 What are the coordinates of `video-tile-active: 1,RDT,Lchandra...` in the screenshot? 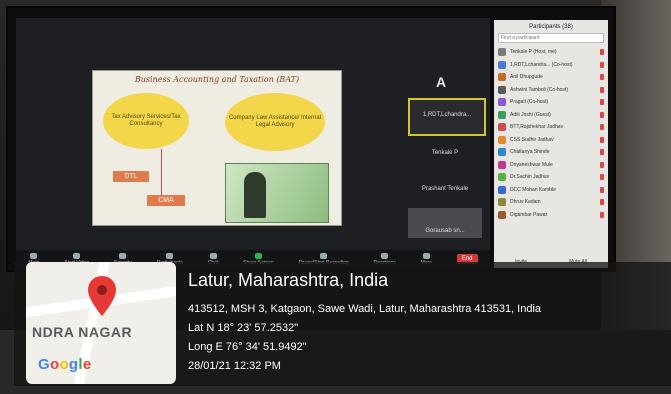 It's located at (447, 117).